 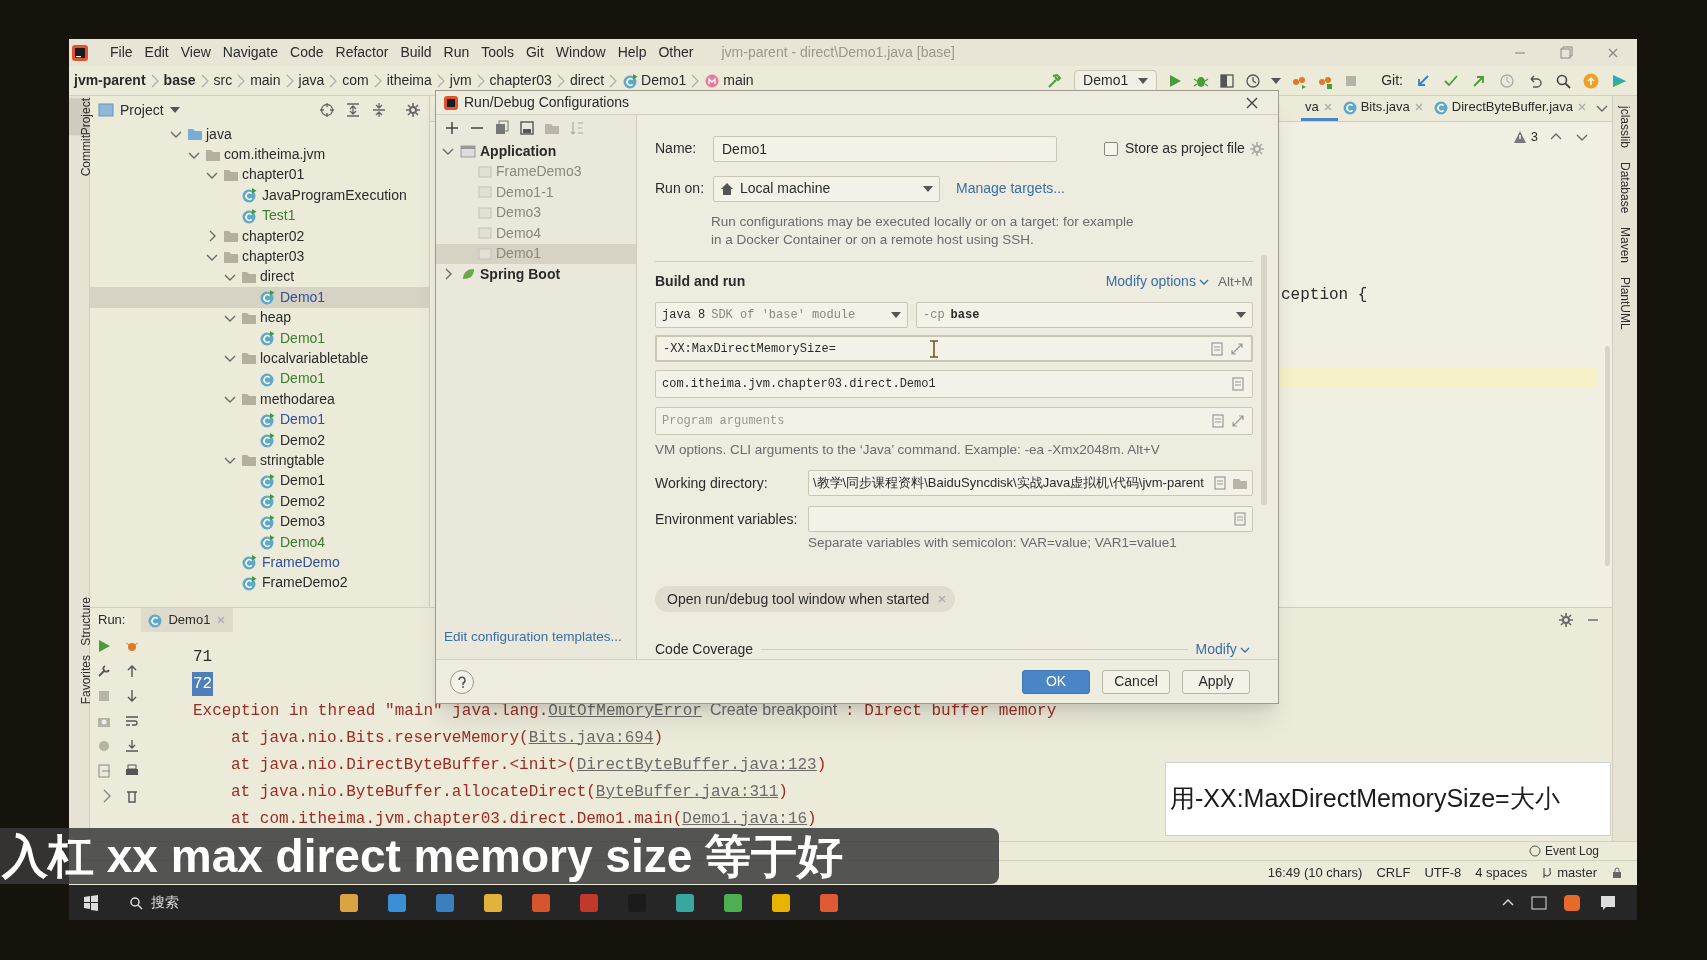 I want to click on update-badge-icon, so click(x=1591, y=80).